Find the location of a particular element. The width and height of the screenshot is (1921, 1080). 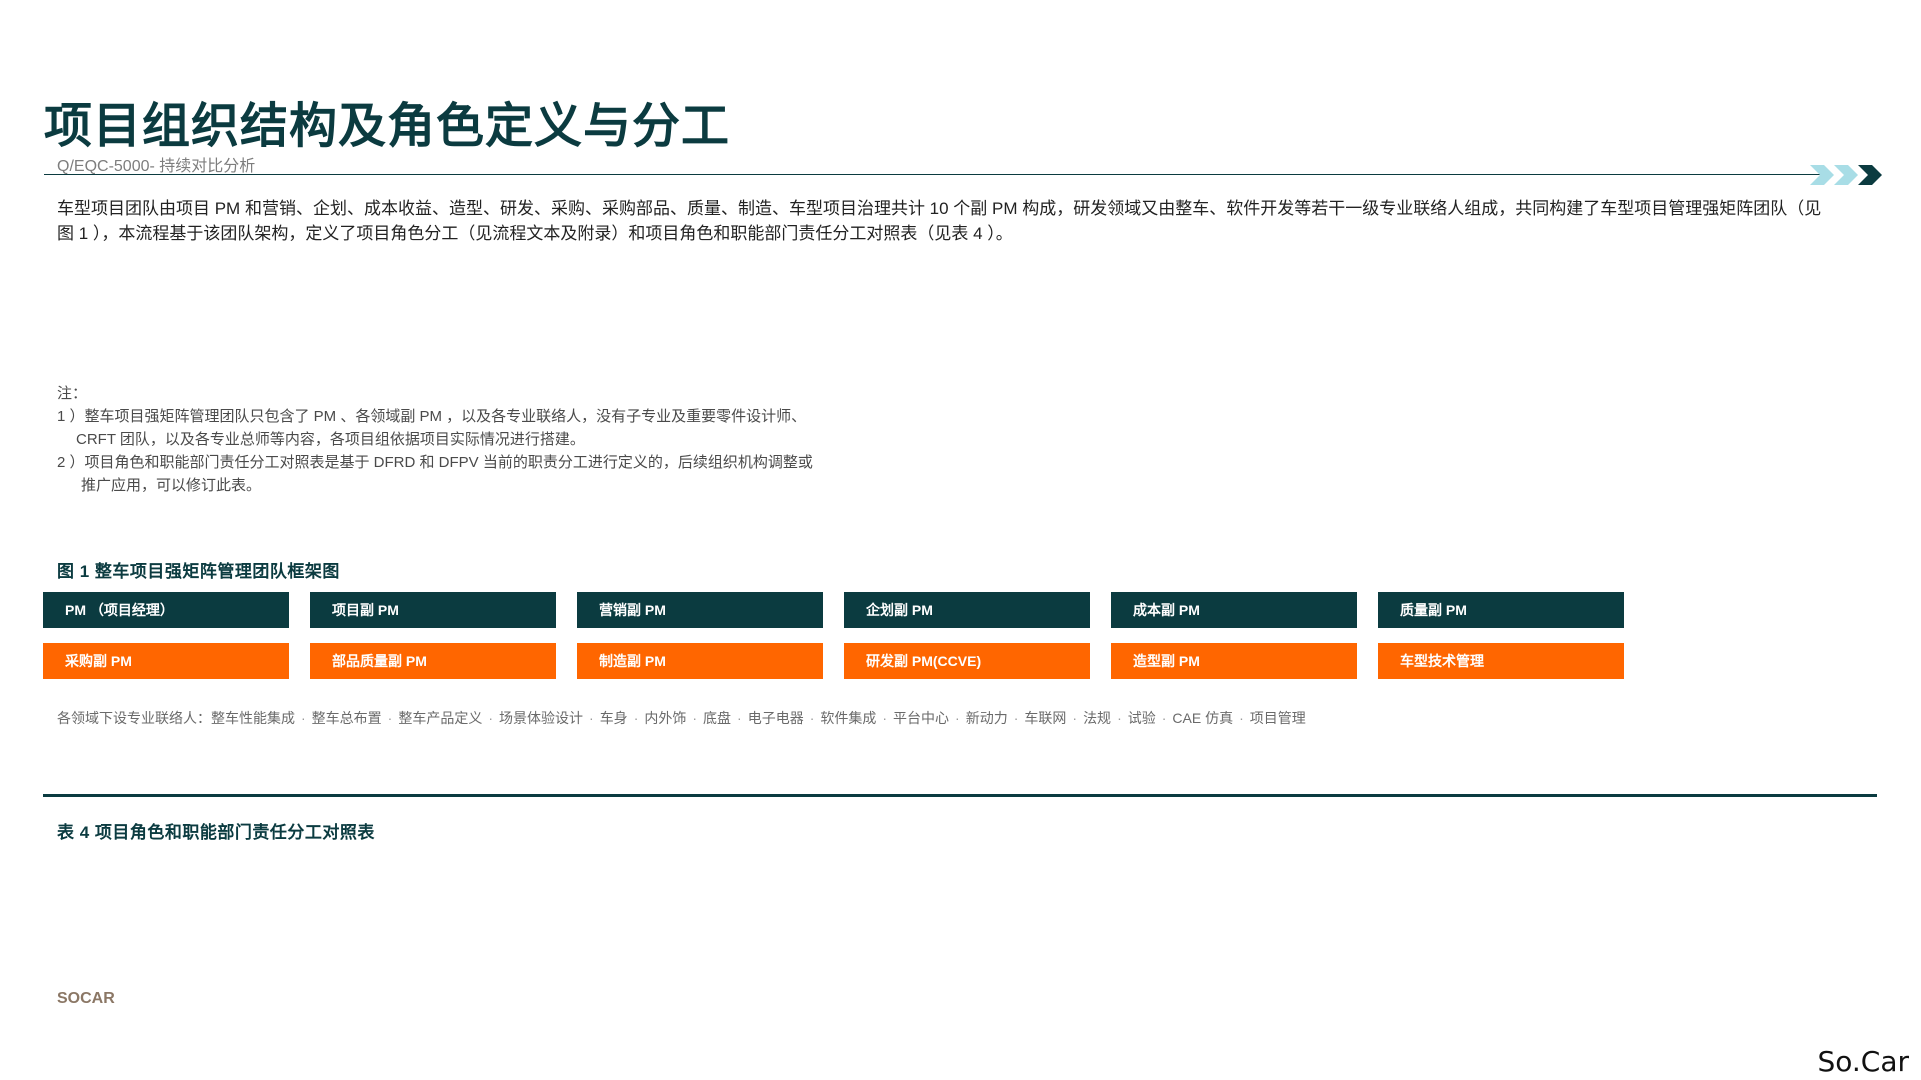

note-1-line-2: CRFT 团队，以及各专业总师等内容，各项目组依据项目实际情况进行搭建。 is located at coordinates (330, 439).